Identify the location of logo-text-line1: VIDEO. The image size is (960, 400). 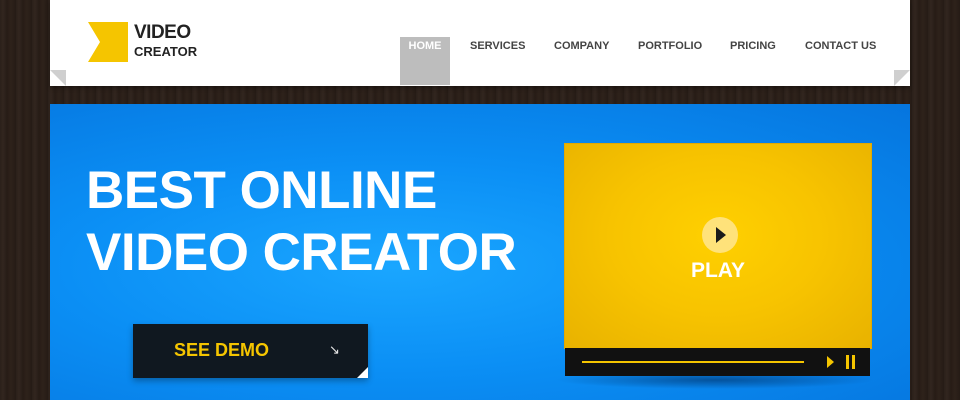
(162, 32).